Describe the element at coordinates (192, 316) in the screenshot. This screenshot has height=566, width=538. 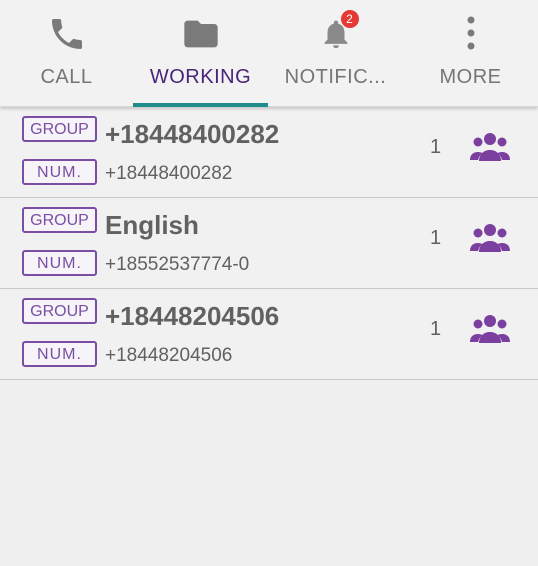
I see `group-title: +18448204506` at that location.